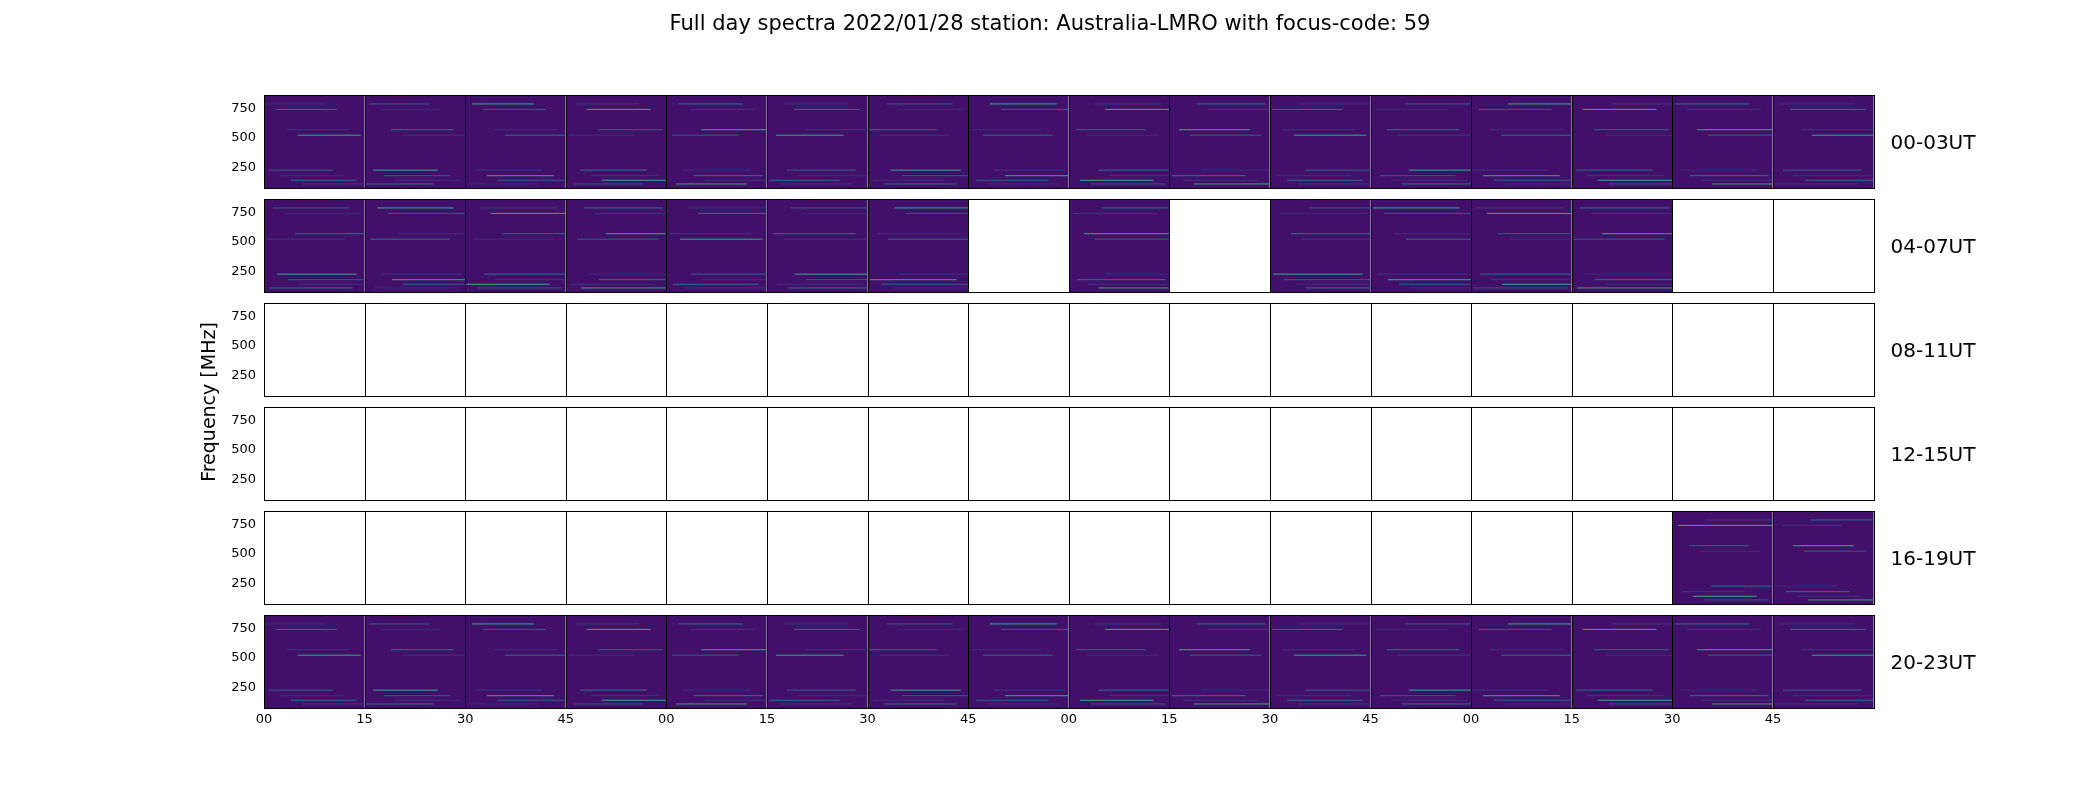  I want to click on y-axis-label: Frequency [MHz], so click(208, 402).